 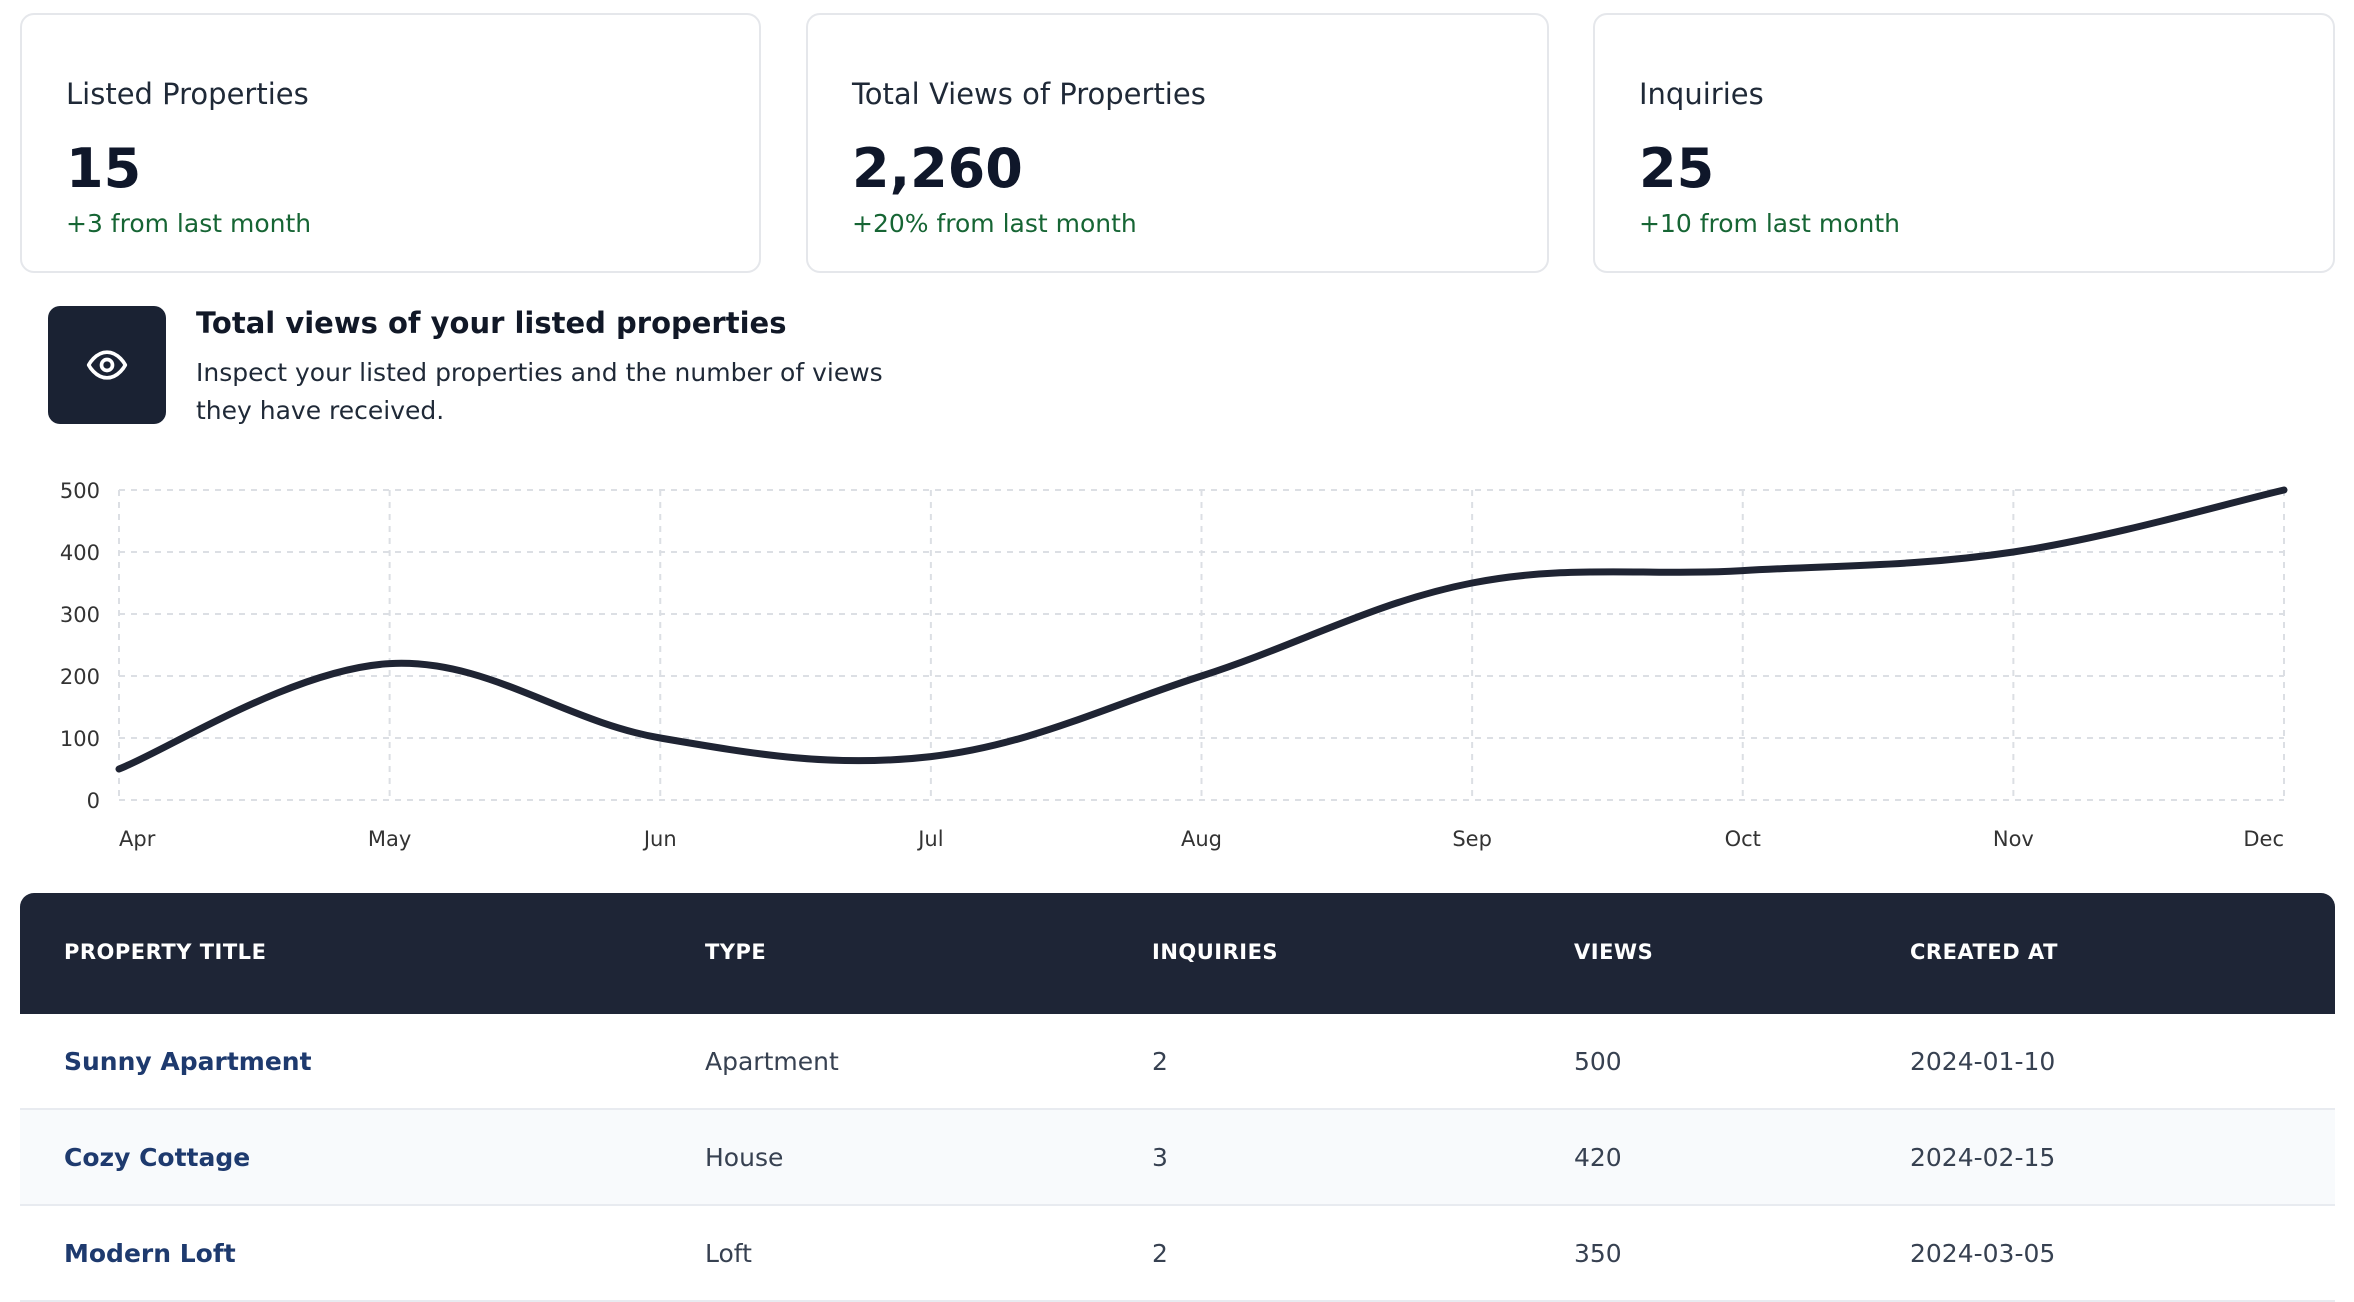 What do you see at coordinates (1701, 94) in the screenshot?
I see `stat-label: Inquiries` at bounding box center [1701, 94].